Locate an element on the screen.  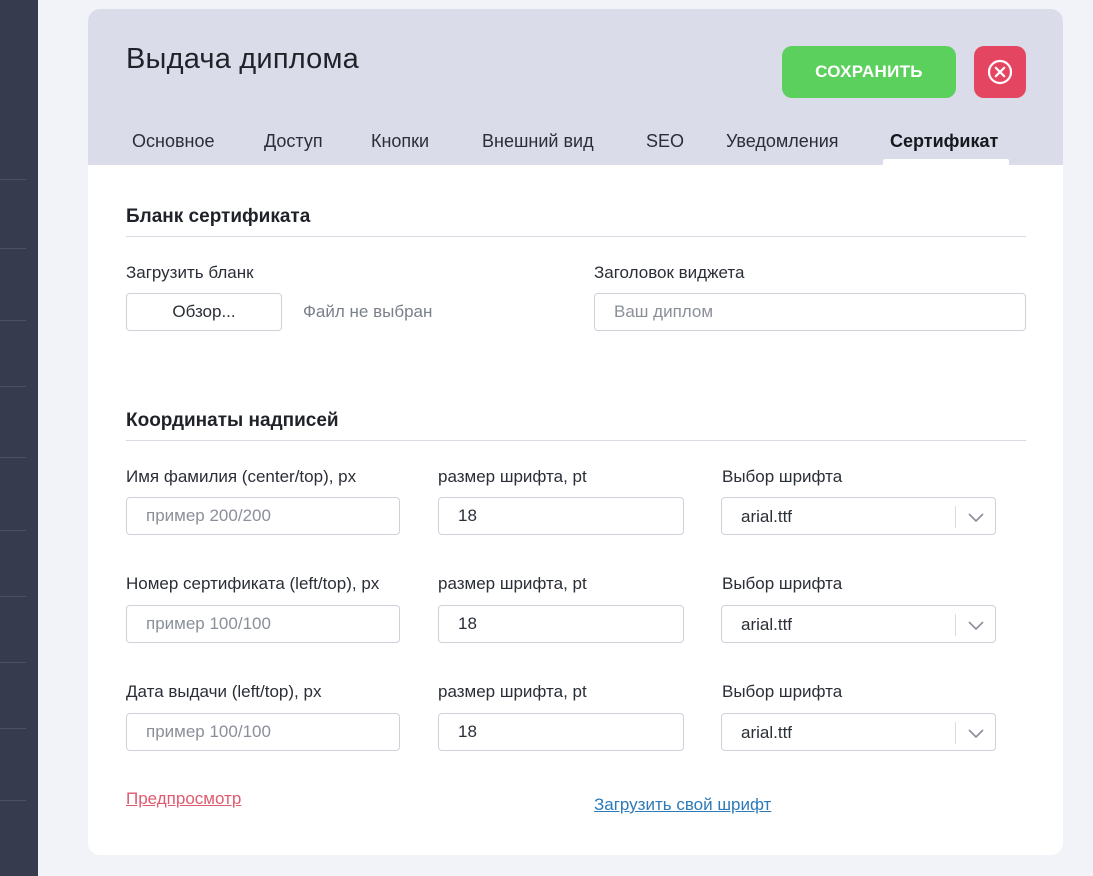
tab-seo: SEO is located at coordinates (665, 146).